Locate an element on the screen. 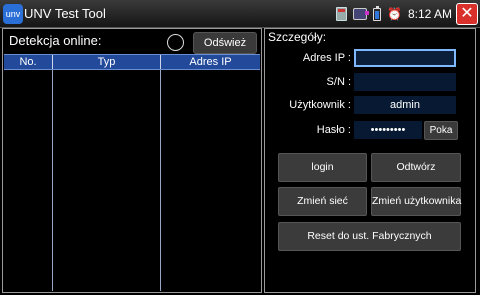 Image resolution: width=480 pixels, height=295 pixels. password-input: ••••••••• is located at coordinates (388, 130).